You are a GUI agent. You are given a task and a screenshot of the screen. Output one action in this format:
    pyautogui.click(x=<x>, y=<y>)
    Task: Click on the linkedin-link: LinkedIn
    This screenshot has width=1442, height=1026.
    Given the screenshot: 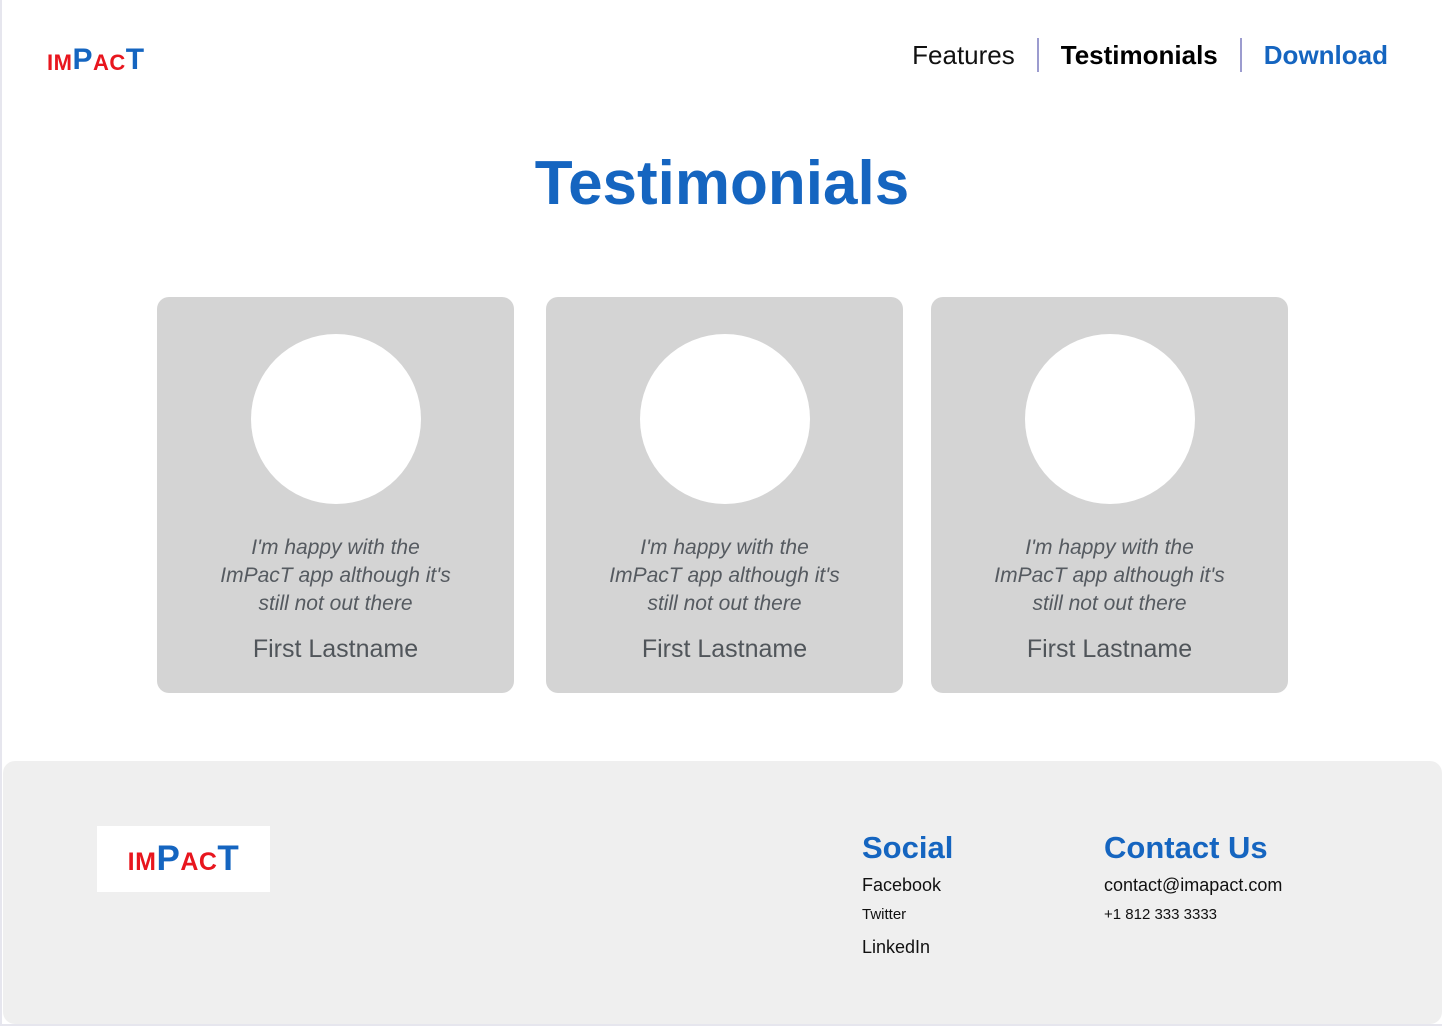 What is the action you would take?
    pyautogui.click(x=907, y=947)
    